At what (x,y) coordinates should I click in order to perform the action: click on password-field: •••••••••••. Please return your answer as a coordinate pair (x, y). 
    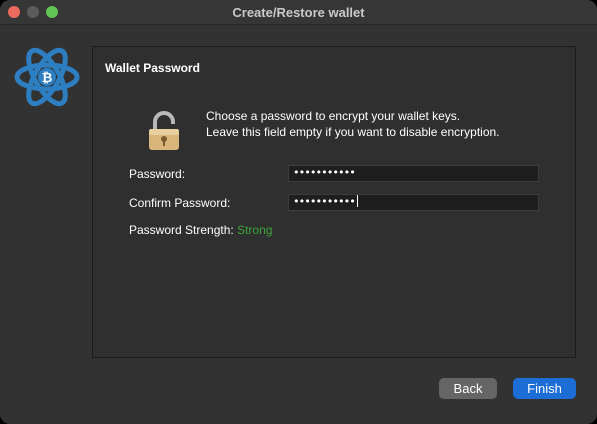
    Looking at the image, I should click on (413, 173).